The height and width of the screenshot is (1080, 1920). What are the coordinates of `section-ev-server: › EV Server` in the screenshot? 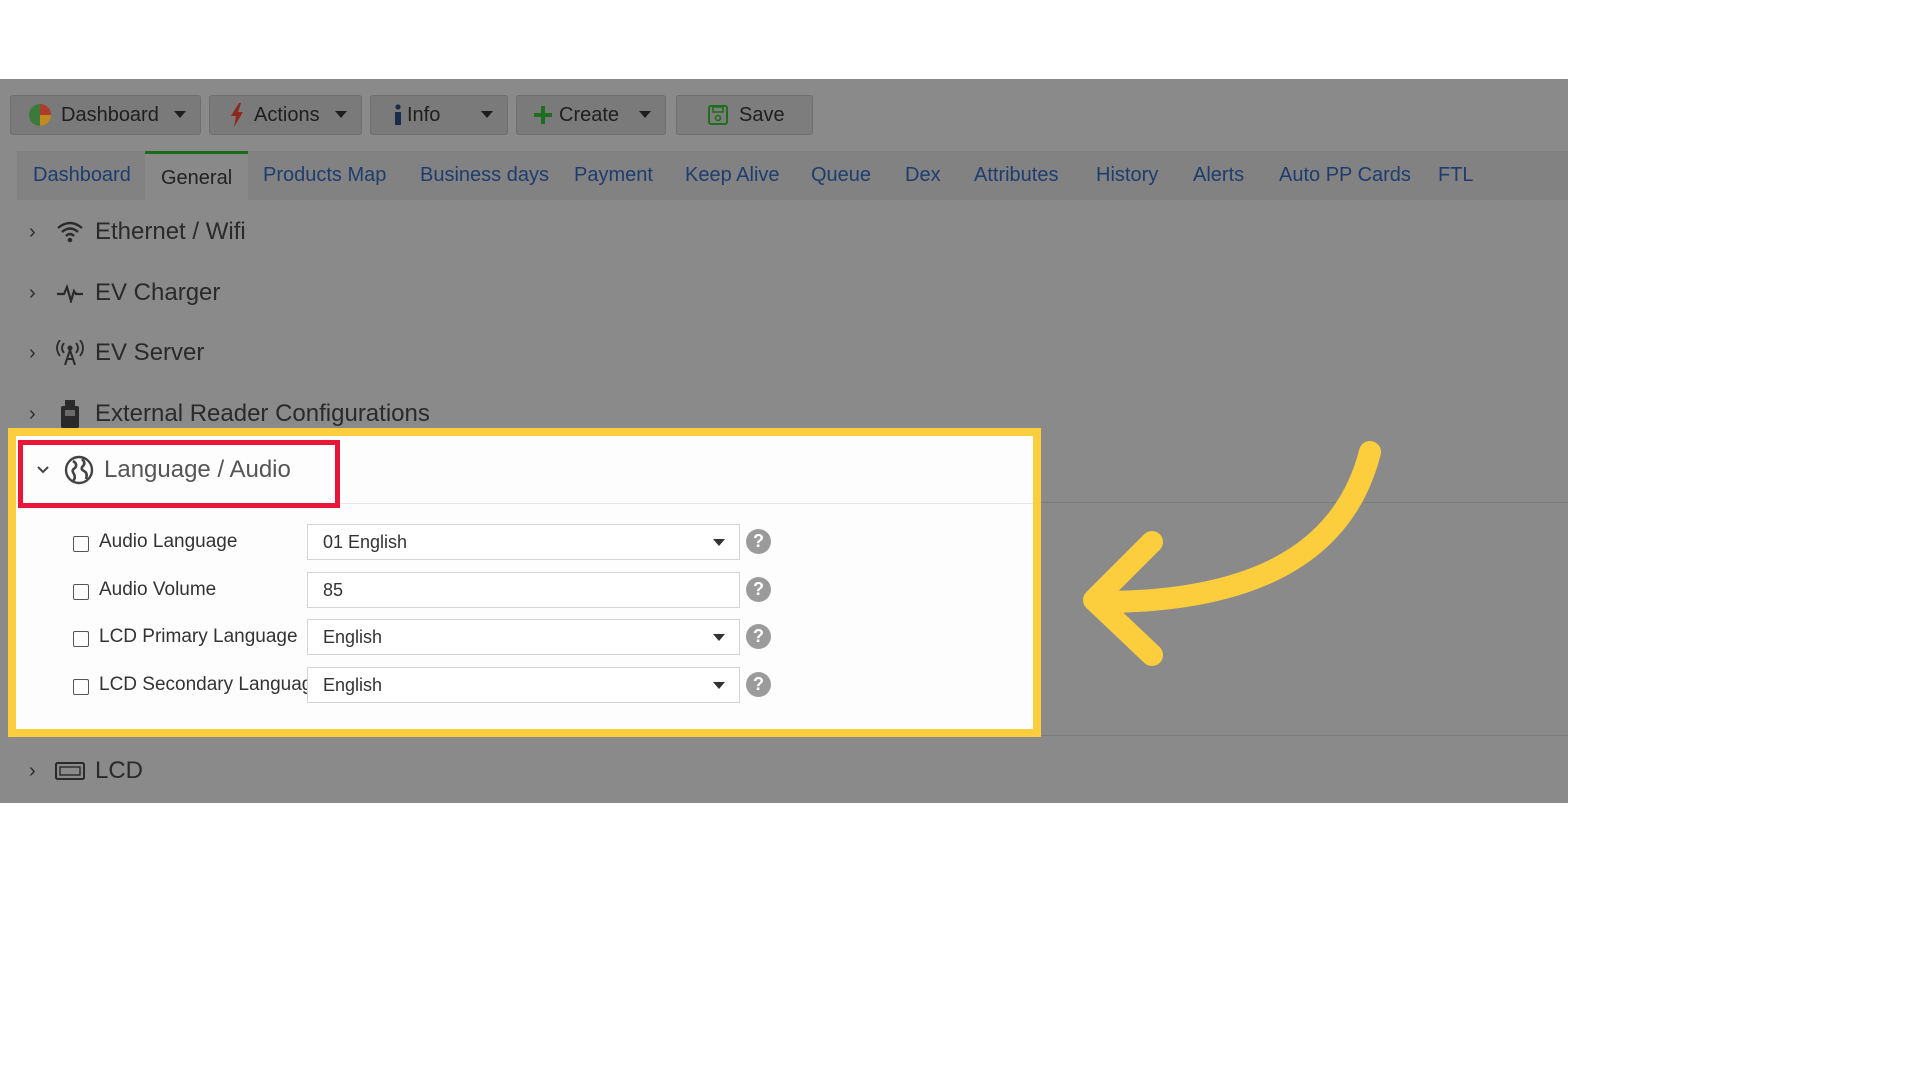 It's located at (792, 353).